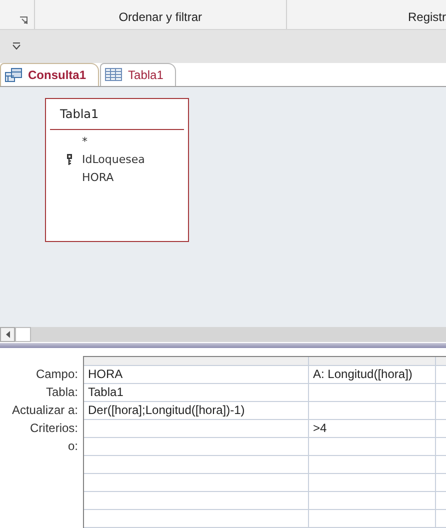  What do you see at coordinates (223, 334) in the screenshot?
I see `horizontal-scrollbar` at bounding box center [223, 334].